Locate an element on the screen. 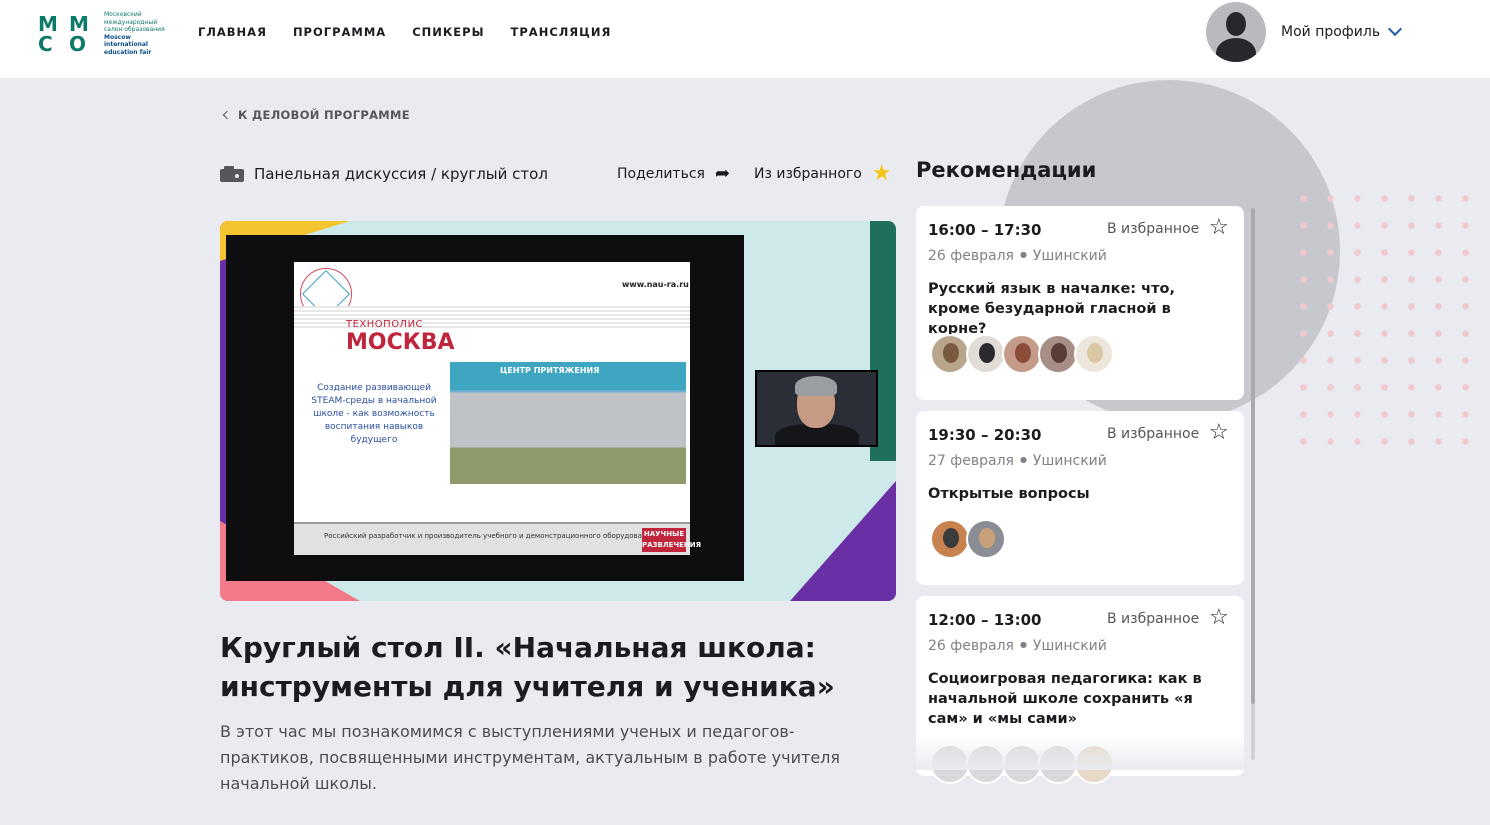 This screenshot has height=825, width=1490. card-time: 12:00 – 13:00 is located at coordinates (985, 620).